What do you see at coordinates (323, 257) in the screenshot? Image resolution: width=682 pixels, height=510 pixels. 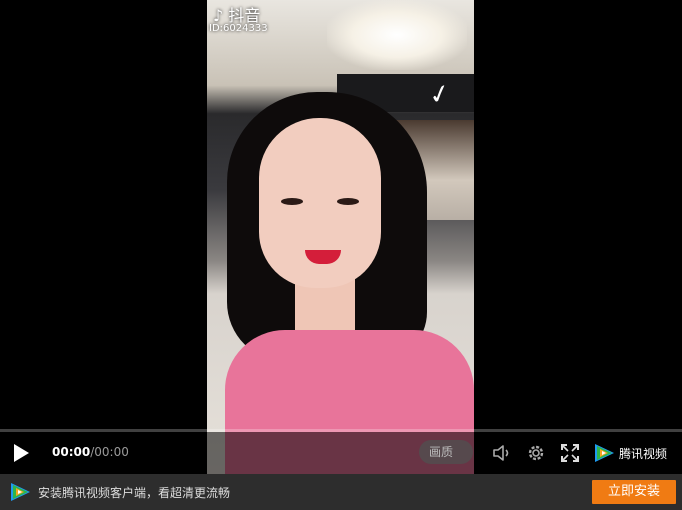 I see `video-scene-lips` at bounding box center [323, 257].